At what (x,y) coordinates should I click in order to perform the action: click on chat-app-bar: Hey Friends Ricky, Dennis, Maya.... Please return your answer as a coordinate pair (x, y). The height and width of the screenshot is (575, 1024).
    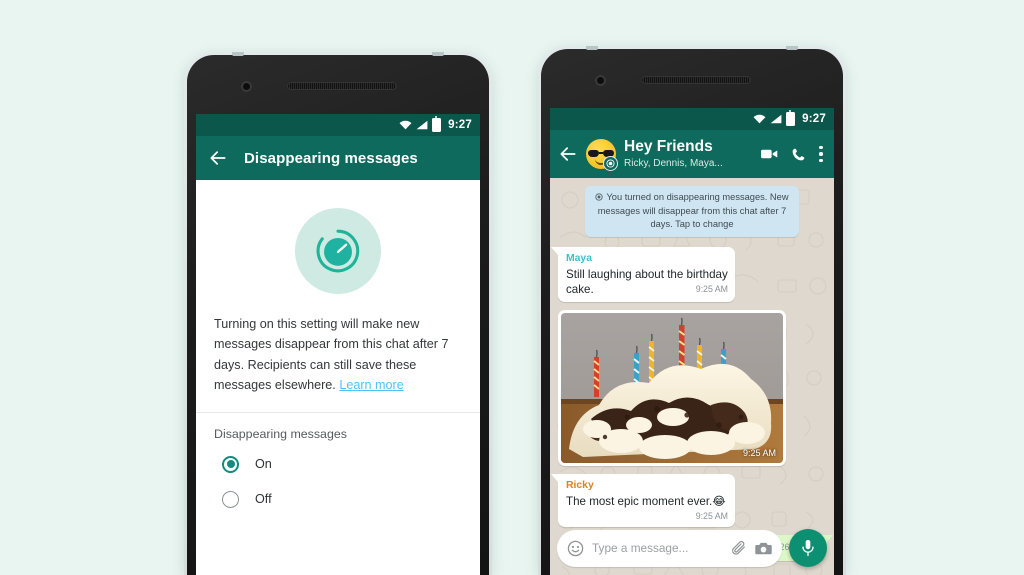
    Looking at the image, I should click on (692, 154).